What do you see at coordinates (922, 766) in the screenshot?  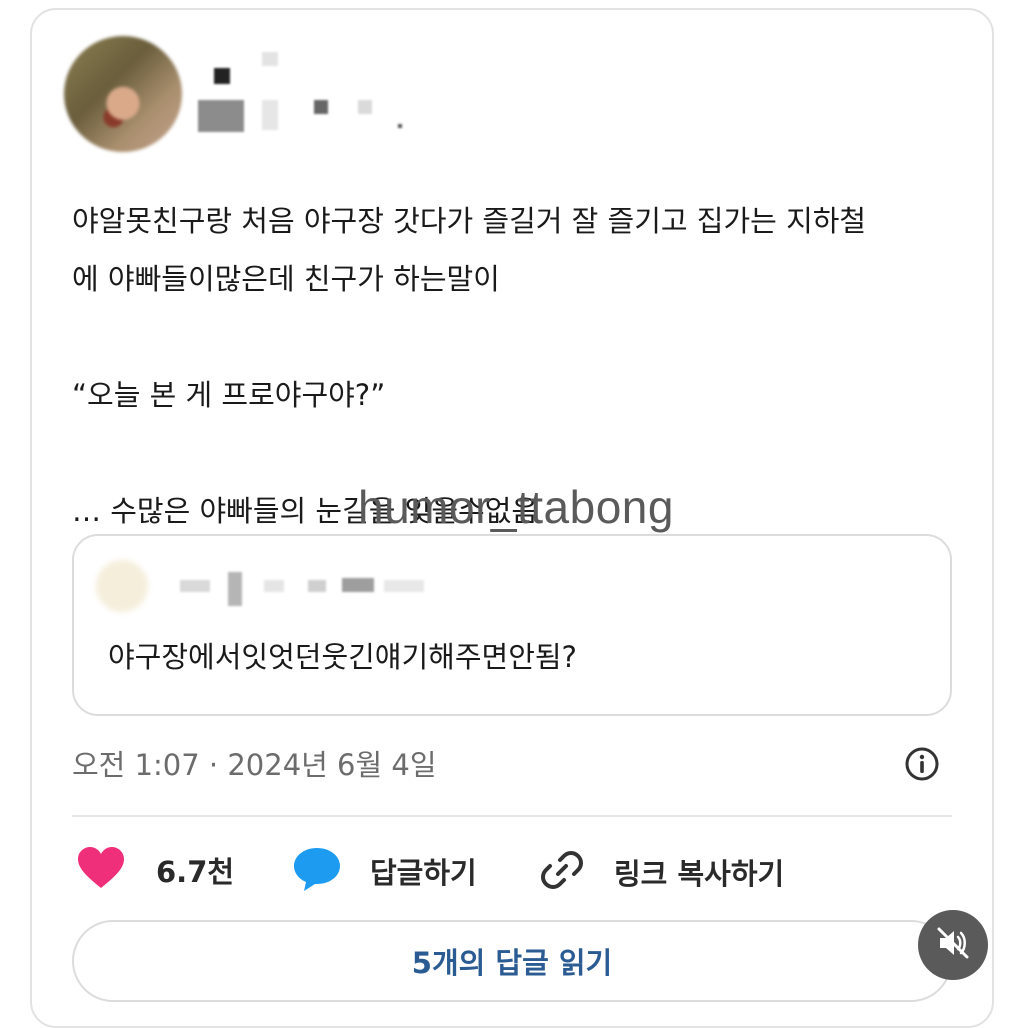 I see `info-icon` at bounding box center [922, 766].